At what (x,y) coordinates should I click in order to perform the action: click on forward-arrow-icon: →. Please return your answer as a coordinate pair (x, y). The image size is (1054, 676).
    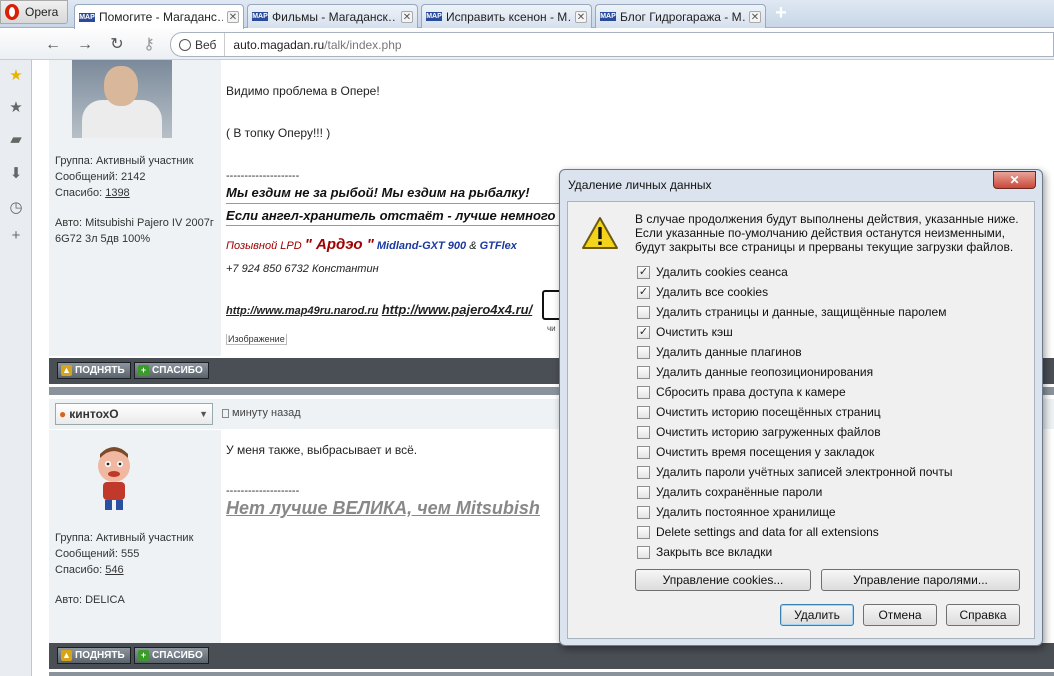
    Looking at the image, I should click on (85, 45).